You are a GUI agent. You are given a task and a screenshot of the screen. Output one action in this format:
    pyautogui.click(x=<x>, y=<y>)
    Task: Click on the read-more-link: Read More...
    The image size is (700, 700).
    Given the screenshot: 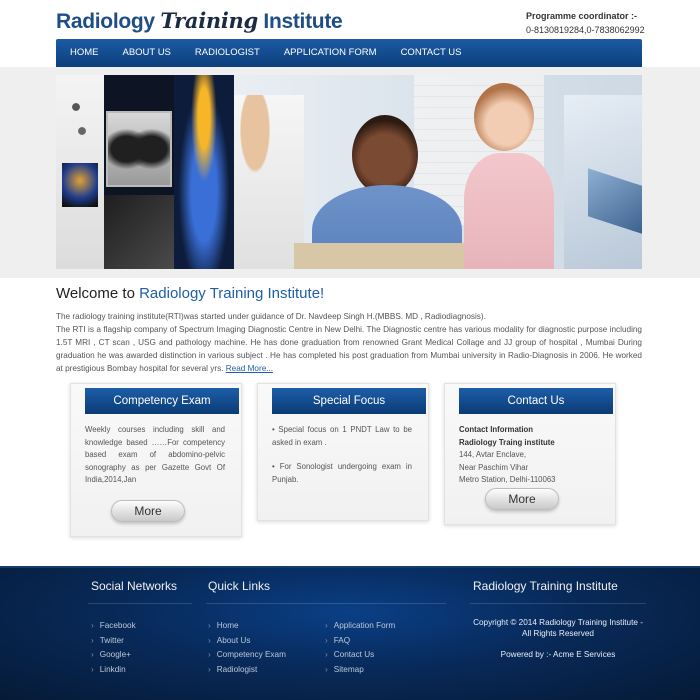 What is the action you would take?
    pyautogui.click(x=249, y=368)
    